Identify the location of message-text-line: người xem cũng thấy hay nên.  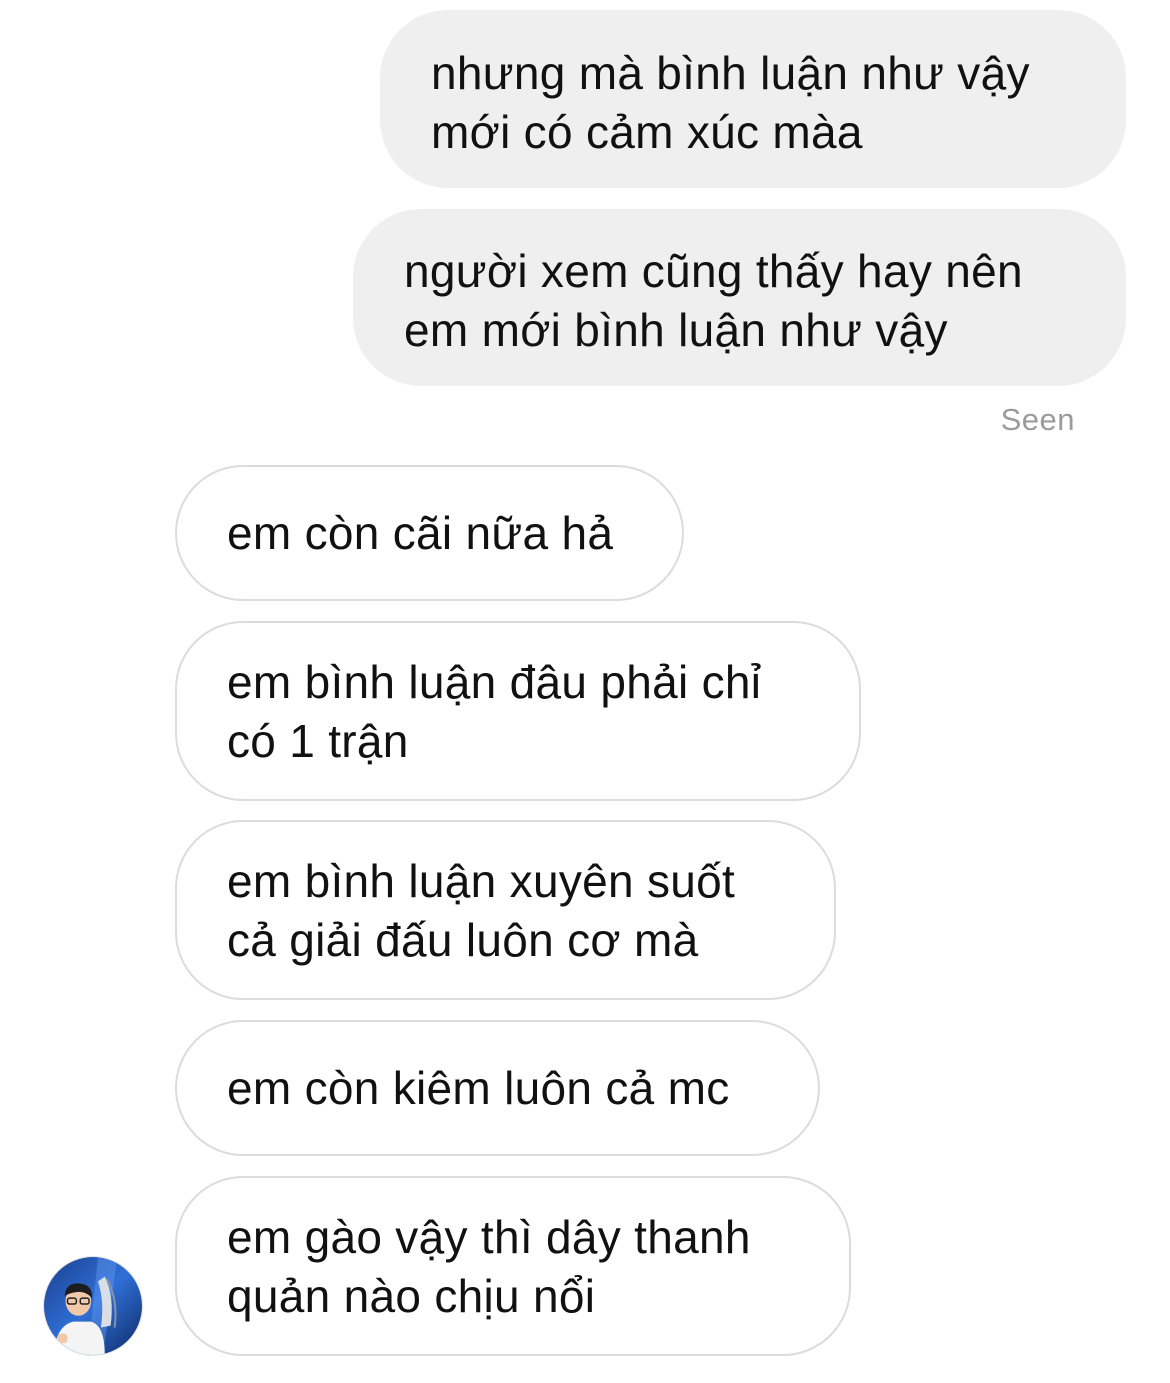
(713, 271).